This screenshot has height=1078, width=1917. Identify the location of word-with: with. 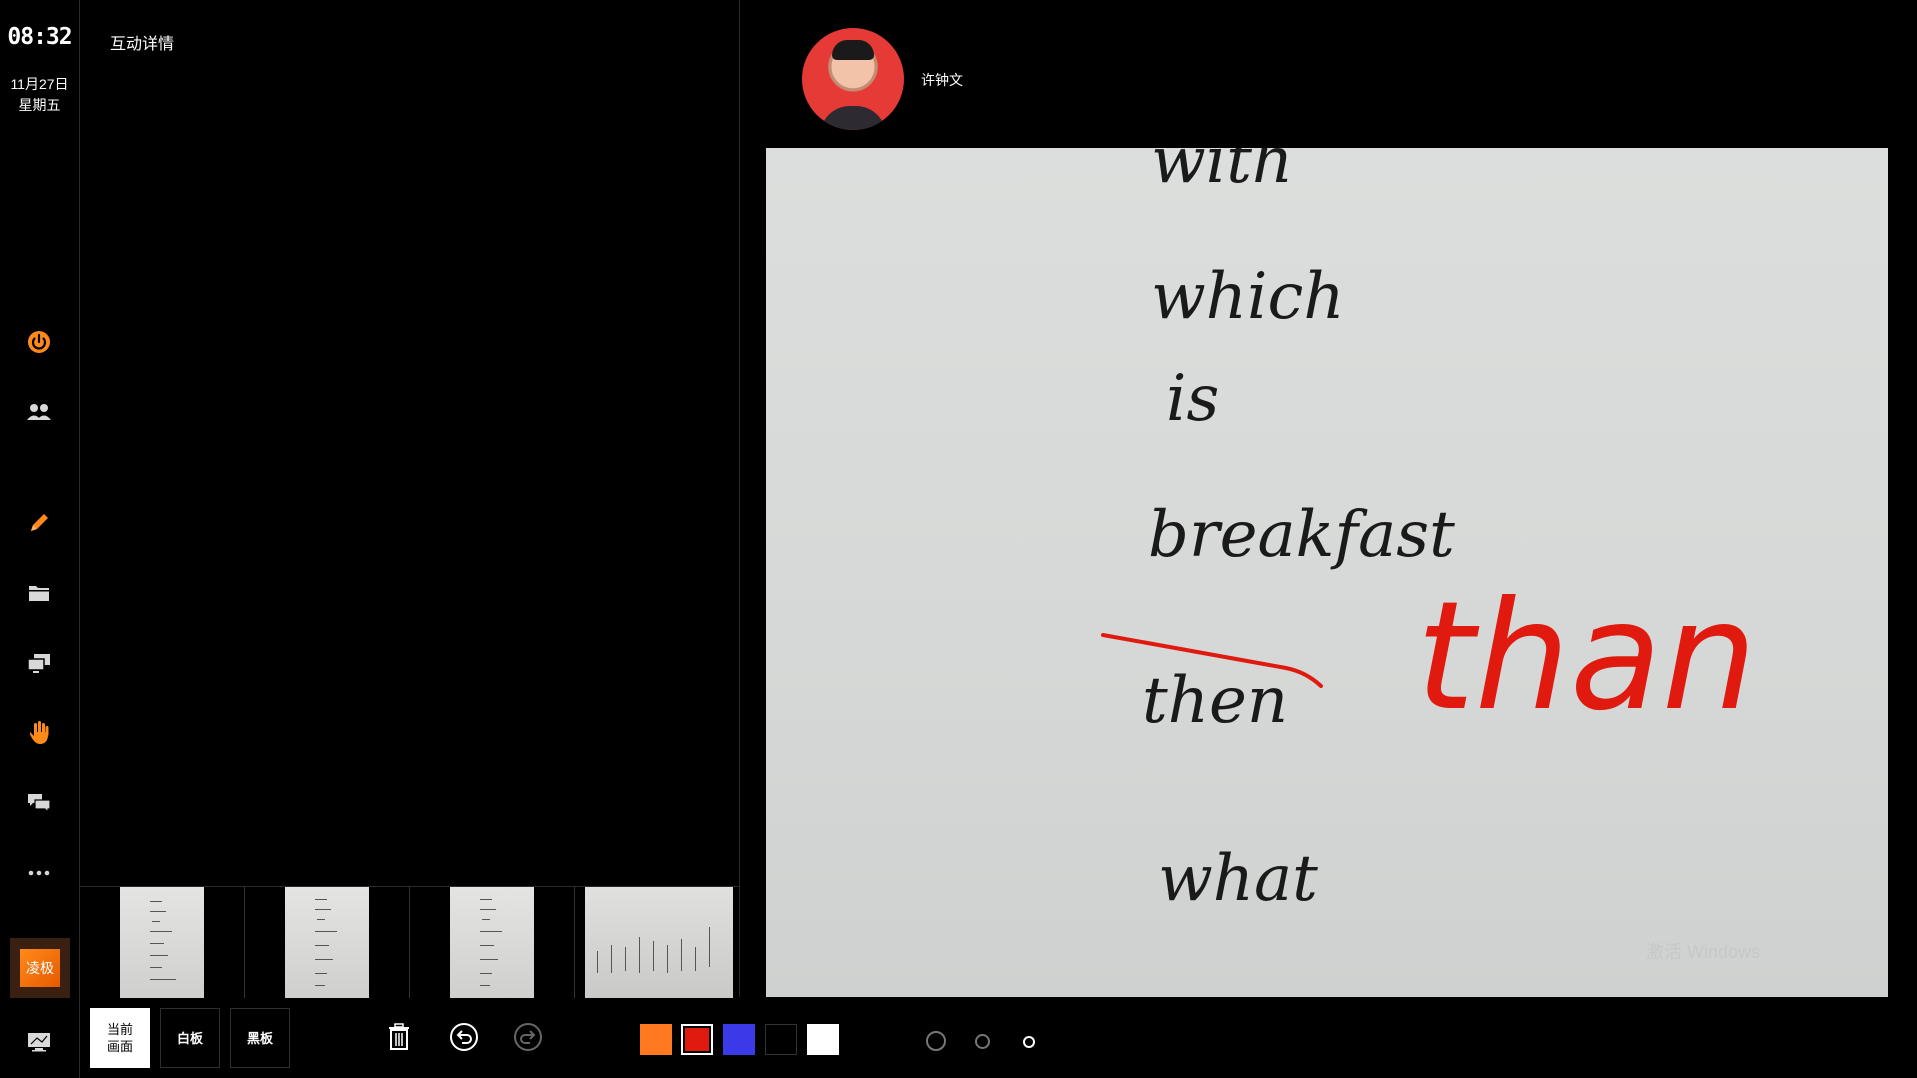
(1222, 173).